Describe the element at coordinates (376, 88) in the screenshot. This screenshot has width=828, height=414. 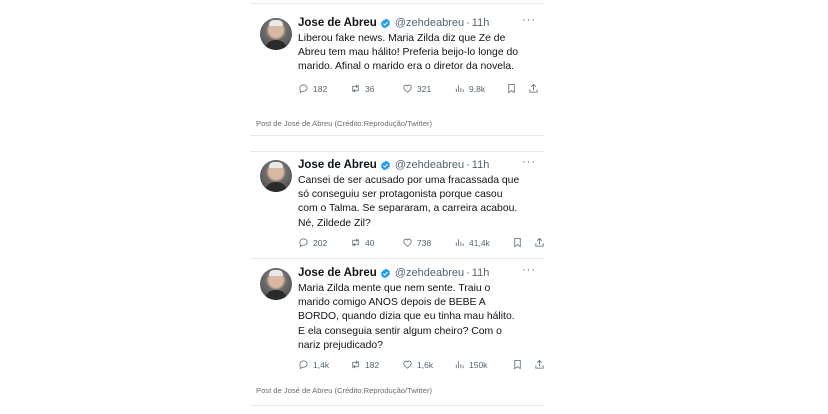
I see `retweet-button: 36` at that location.